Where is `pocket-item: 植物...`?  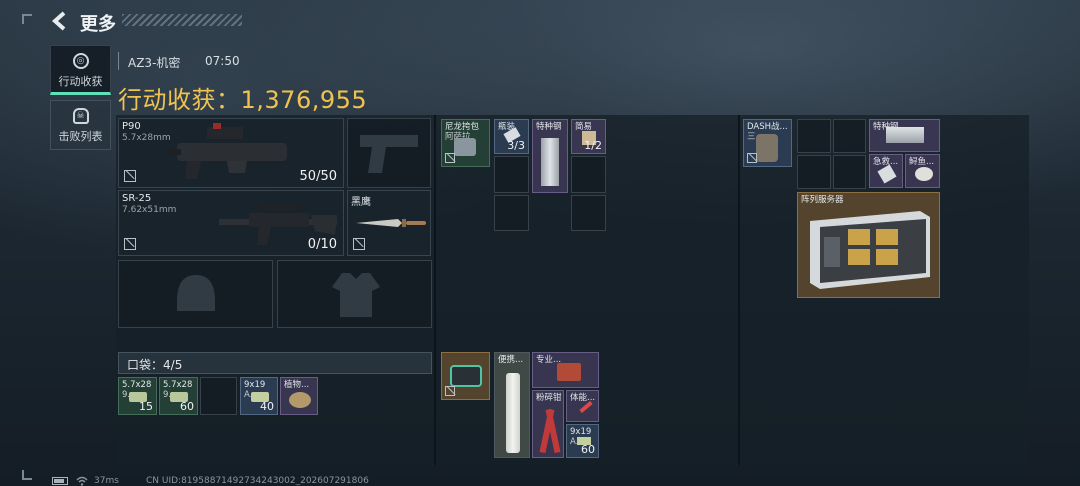 pocket-item: 植物... is located at coordinates (299, 396).